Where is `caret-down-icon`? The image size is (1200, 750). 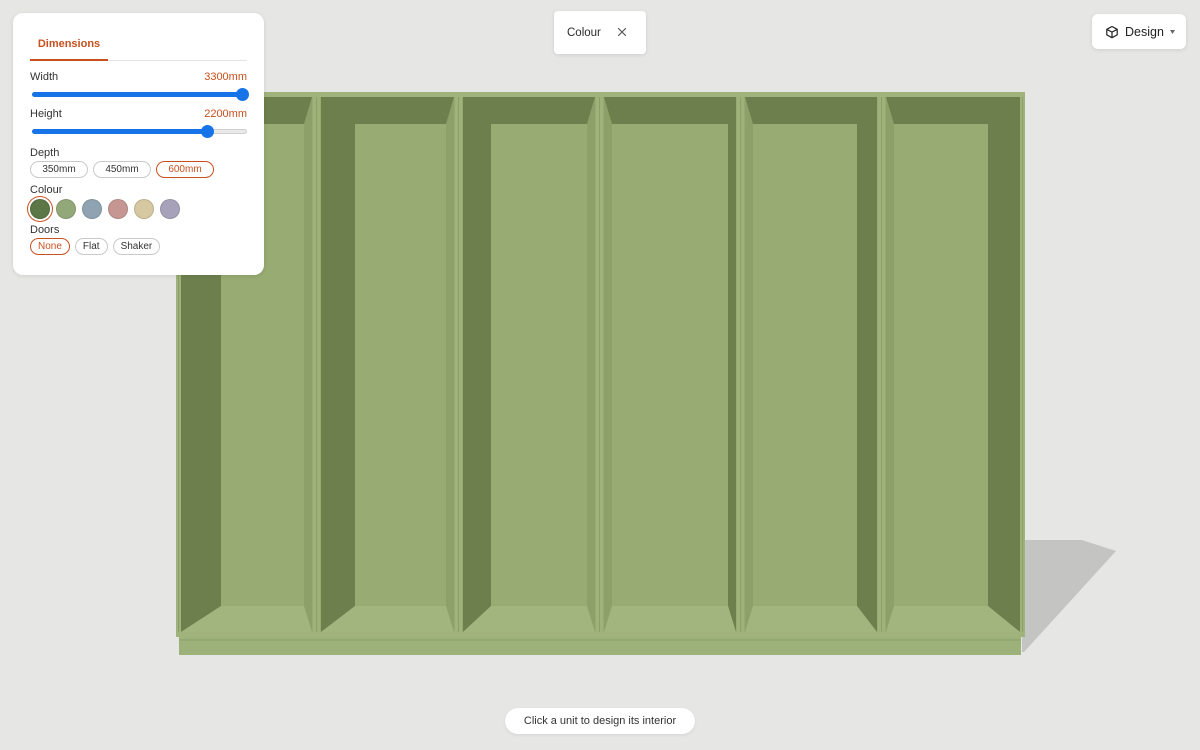
caret-down-icon is located at coordinates (1172, 32).